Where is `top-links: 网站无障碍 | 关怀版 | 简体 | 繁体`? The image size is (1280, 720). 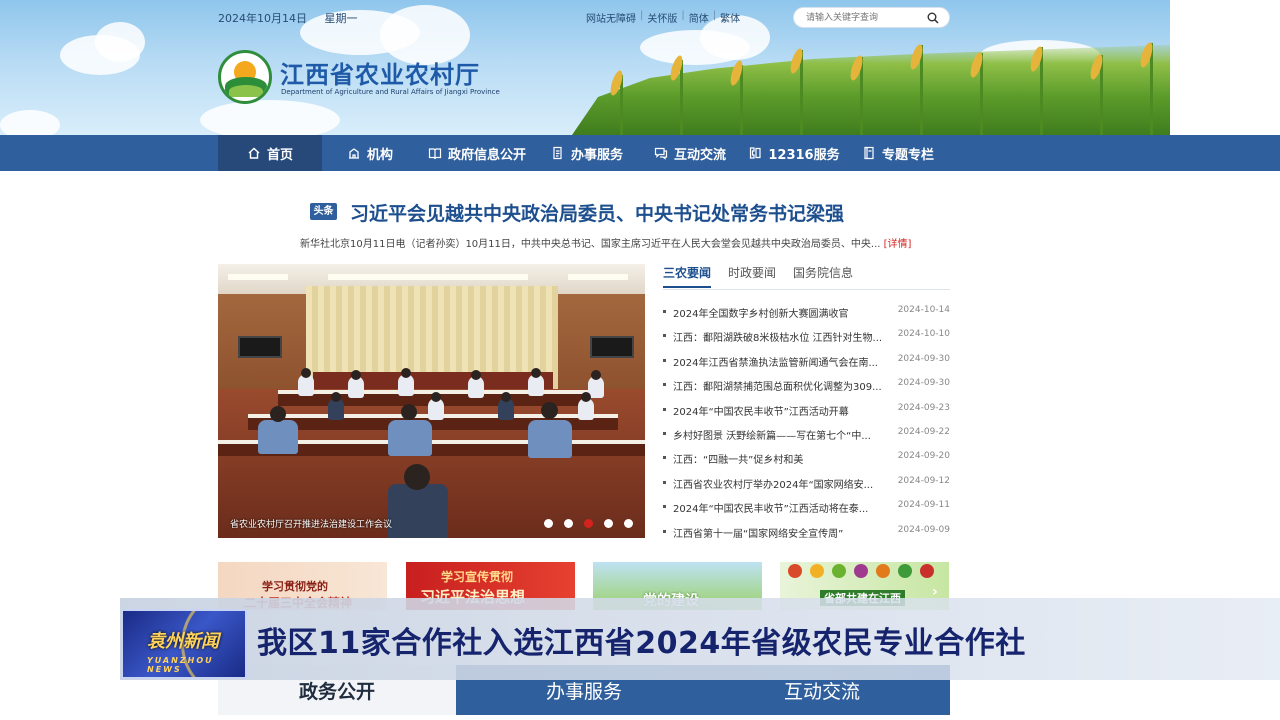
top-links: 网站无障碍 | 关怀版 | 简体 | 繁体 is located at coordinates (663, 17).